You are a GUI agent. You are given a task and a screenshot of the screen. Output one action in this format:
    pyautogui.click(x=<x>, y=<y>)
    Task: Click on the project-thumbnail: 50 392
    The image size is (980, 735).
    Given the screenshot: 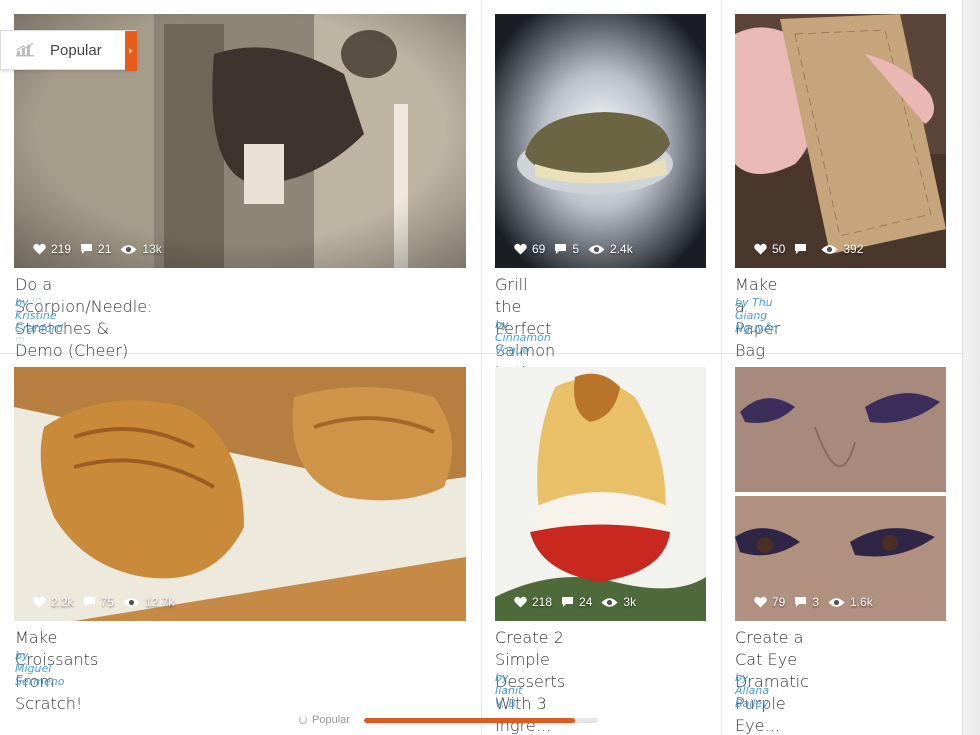 What is the action you would take?
    pyautogui.click(x=840, y=141)
    